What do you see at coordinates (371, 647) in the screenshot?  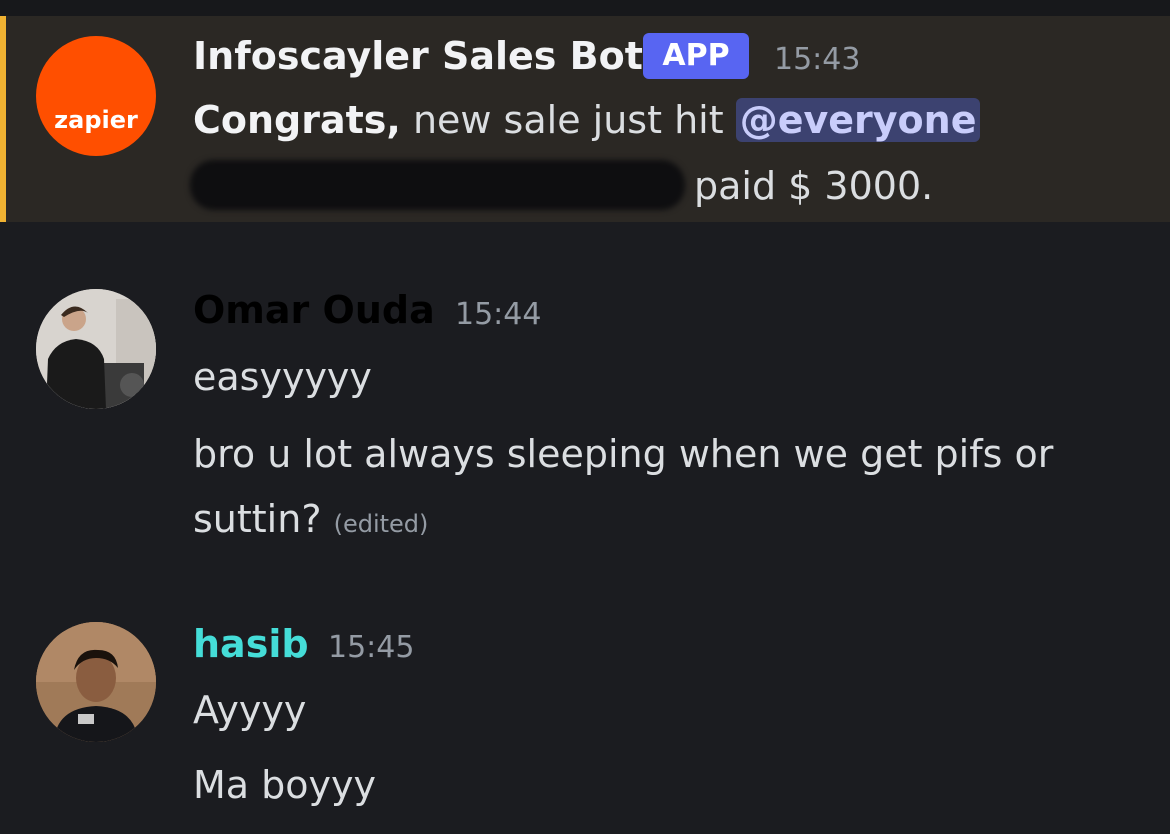 I see `message-timestamp: 15:45` at bounding box center [371, 647].